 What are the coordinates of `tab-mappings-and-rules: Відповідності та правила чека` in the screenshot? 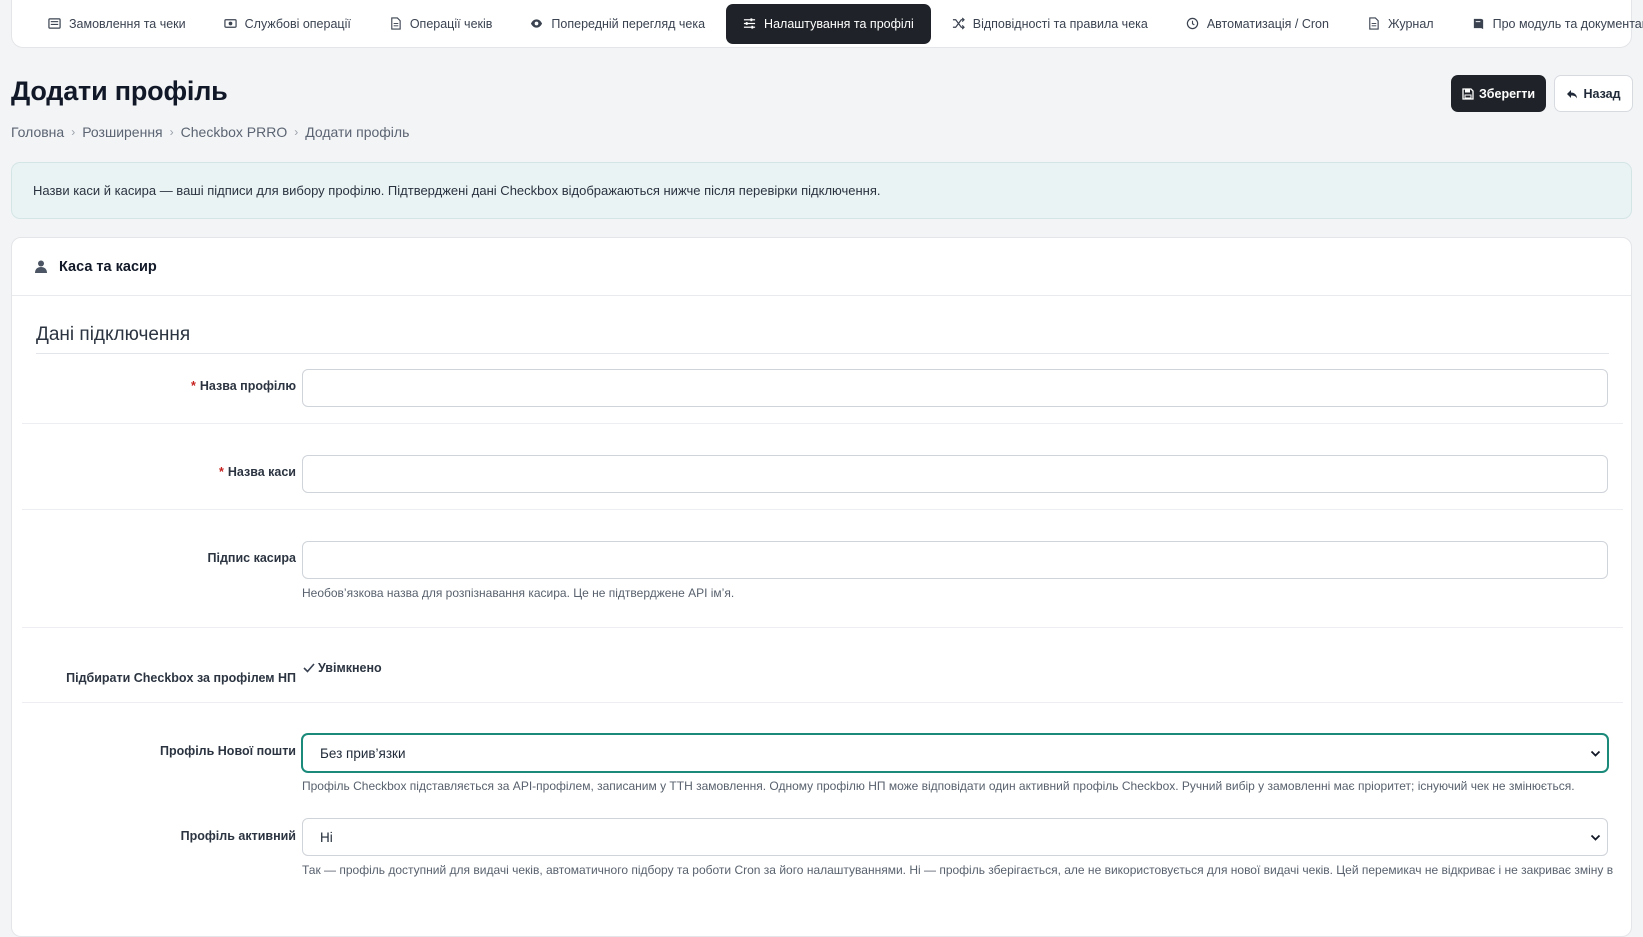 It's located at (1050, 24).